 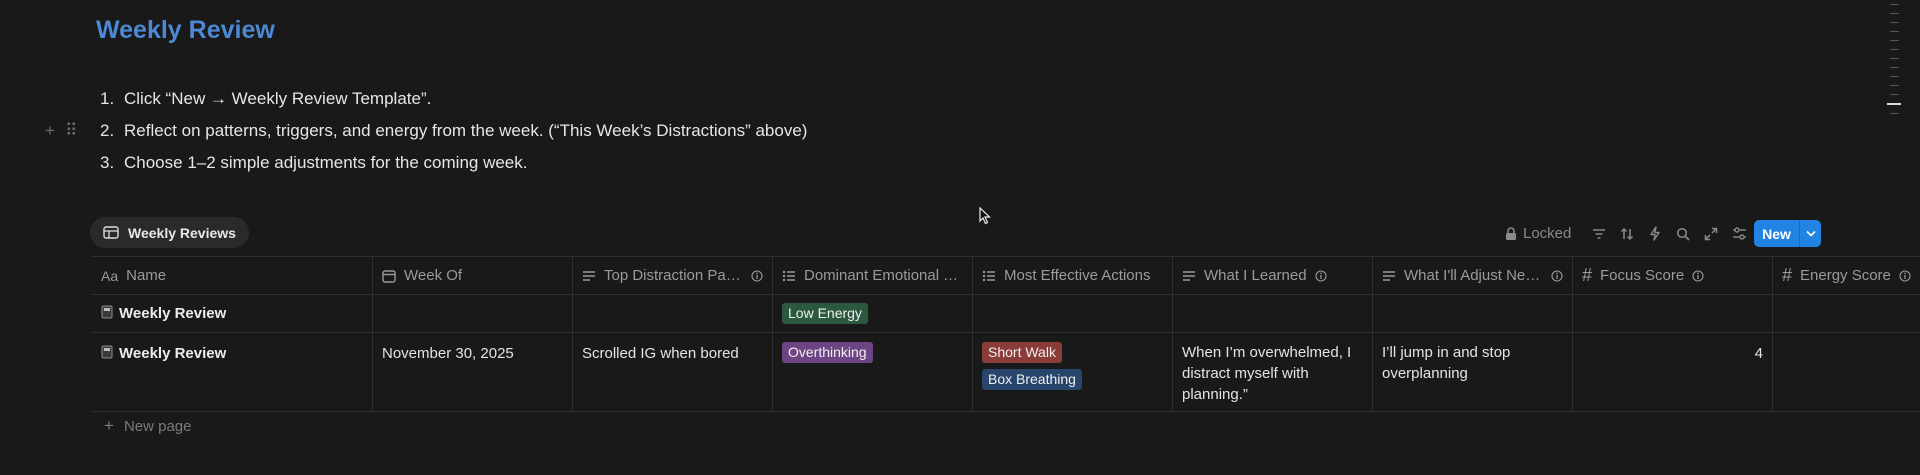 What do you see at coordinates (111, 232) in the screenshot?
I see `table-icon` at bounding box center [111, 232].